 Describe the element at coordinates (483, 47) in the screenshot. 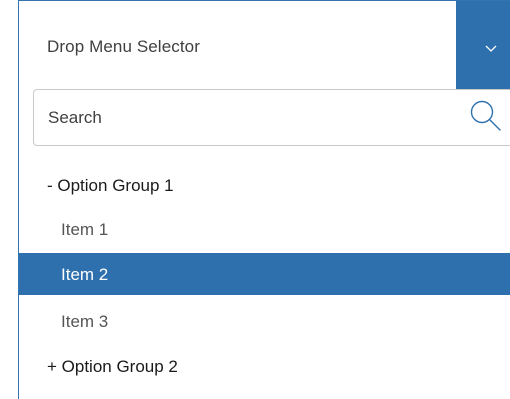

I see `dropdown-toggle-button` at that location.